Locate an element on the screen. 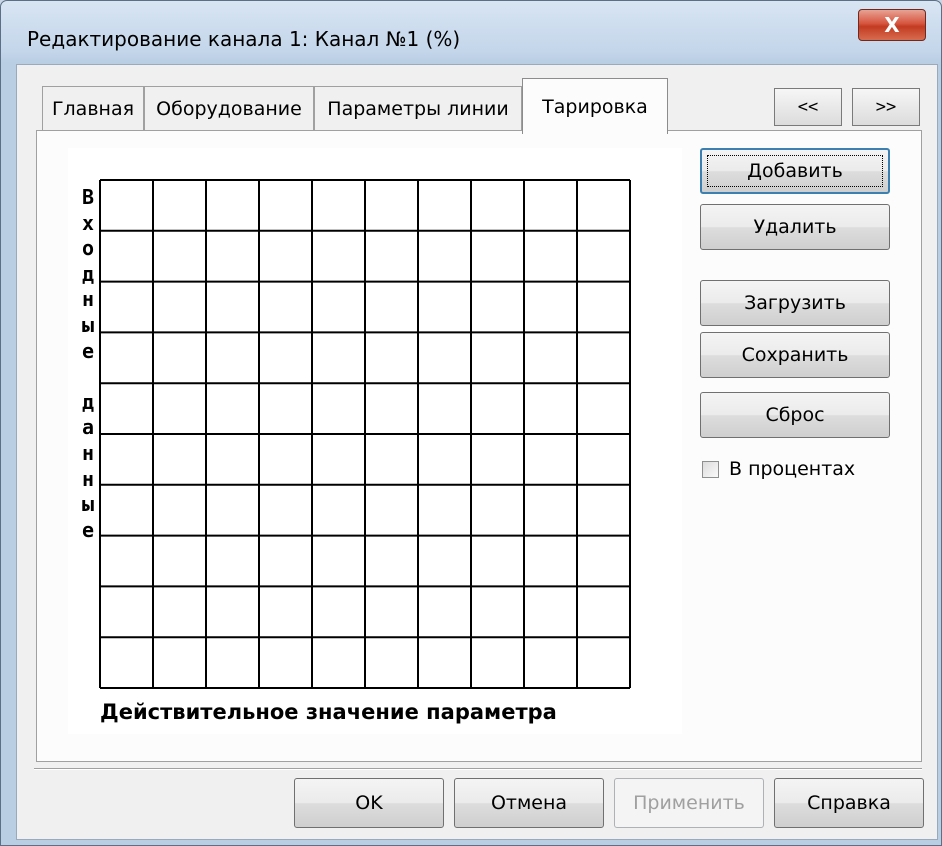 The width and height of the screenshot is (942, 846). cancel-button: Отмена is located at coordinates (529, 803).